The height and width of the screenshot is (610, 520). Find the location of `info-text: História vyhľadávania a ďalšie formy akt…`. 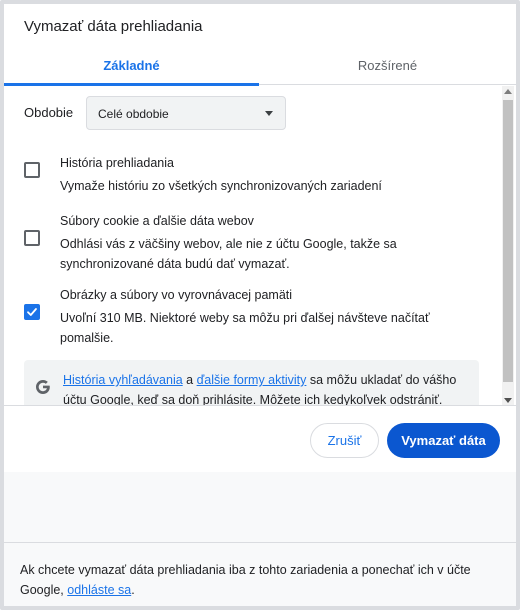

info-text: História vyhľadávania a ďalšie formy akt… is located at coordinates (263, 388).